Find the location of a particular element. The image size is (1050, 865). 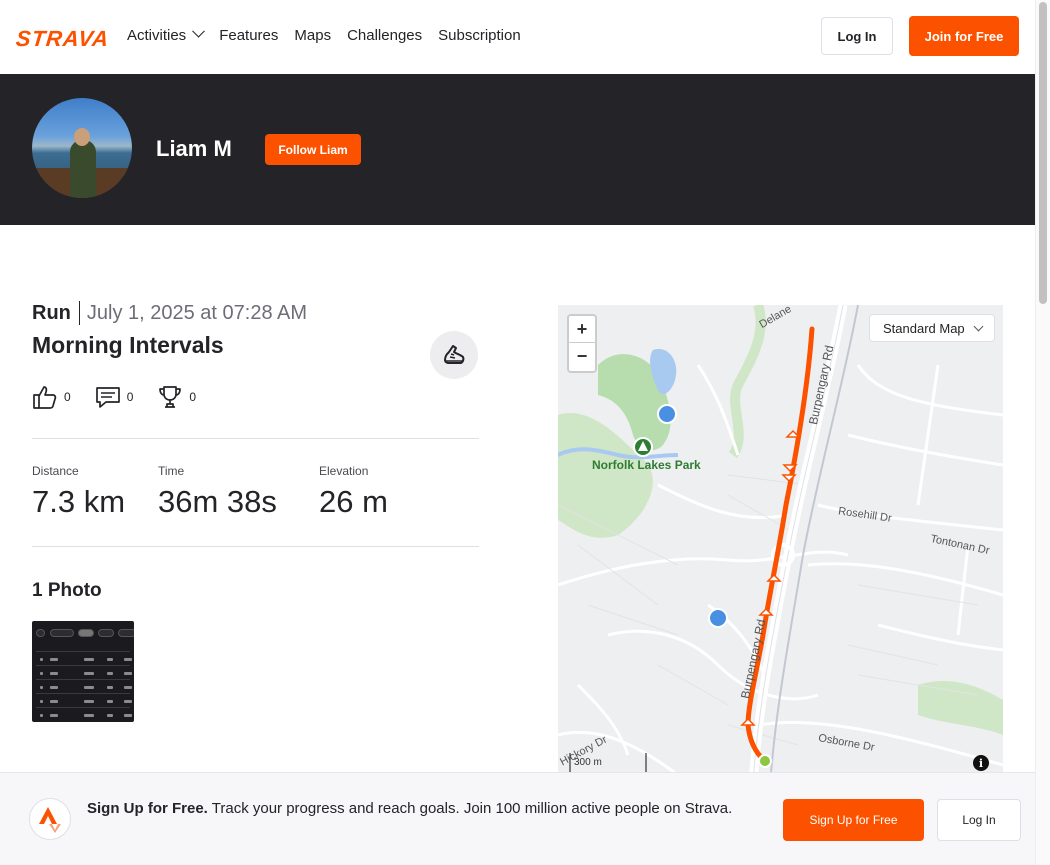

map-scale-label: 300 m is located at coordinates (588, 762).